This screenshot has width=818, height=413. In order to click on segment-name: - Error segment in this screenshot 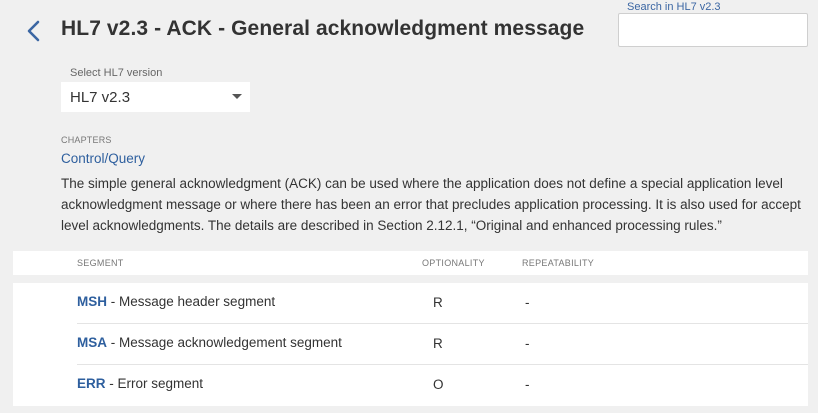, I will do `click(154, 383)`.